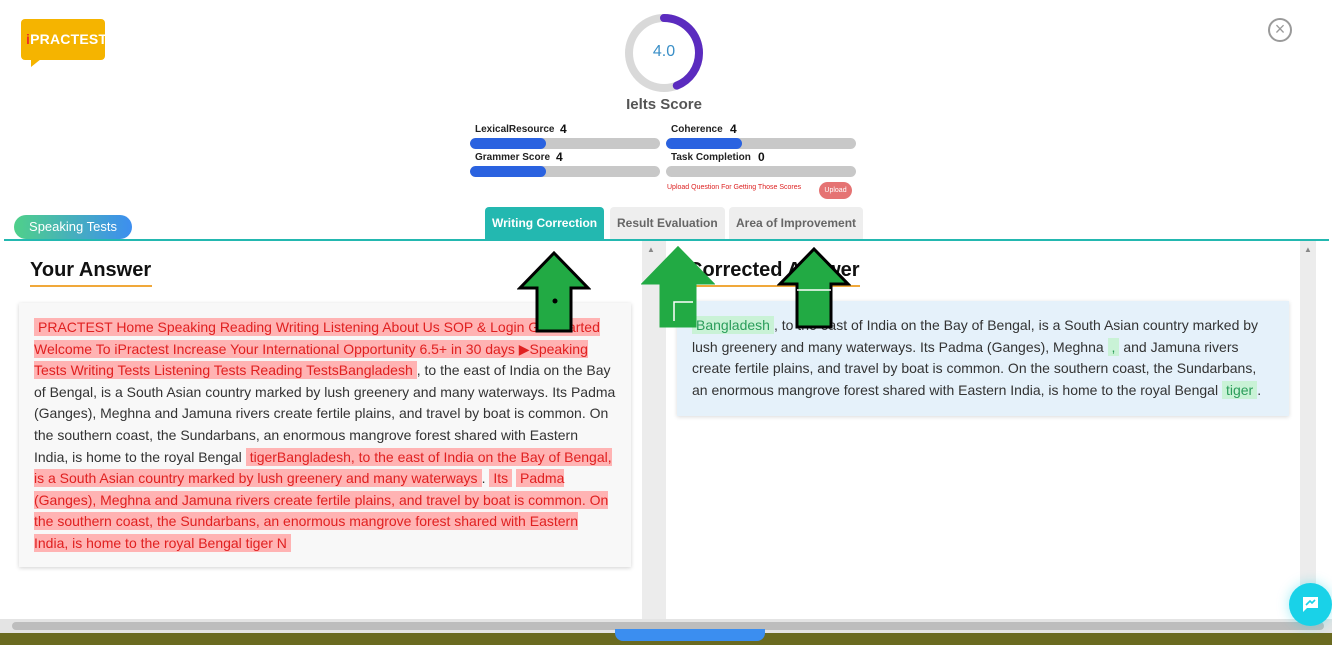 This screenshot has height=645, width=1332. I want to click on metric-name: Task Completion, so click(711, 157).